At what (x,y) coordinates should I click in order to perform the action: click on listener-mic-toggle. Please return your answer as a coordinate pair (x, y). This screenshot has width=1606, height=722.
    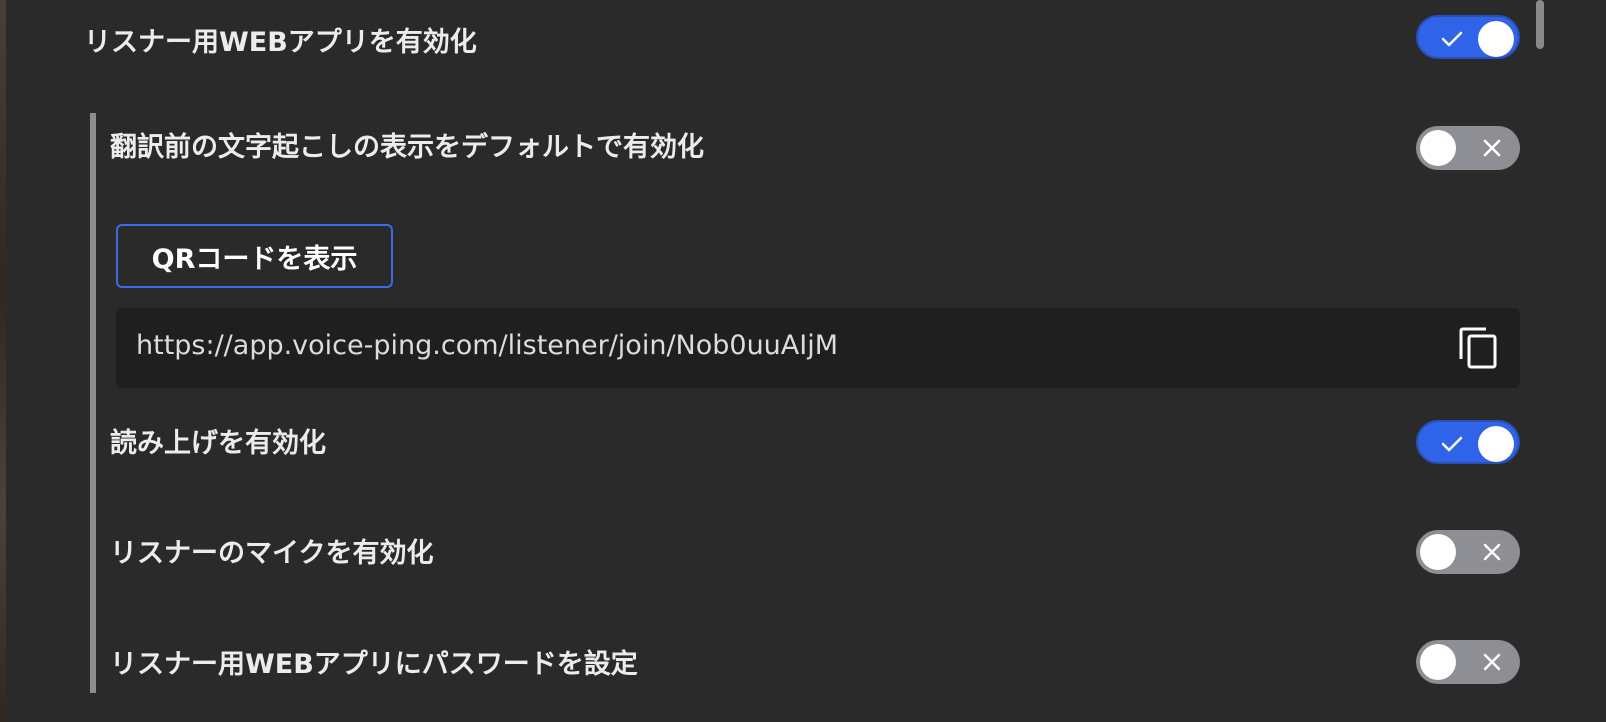
    Looking at the image, I should click on (1468, 552).